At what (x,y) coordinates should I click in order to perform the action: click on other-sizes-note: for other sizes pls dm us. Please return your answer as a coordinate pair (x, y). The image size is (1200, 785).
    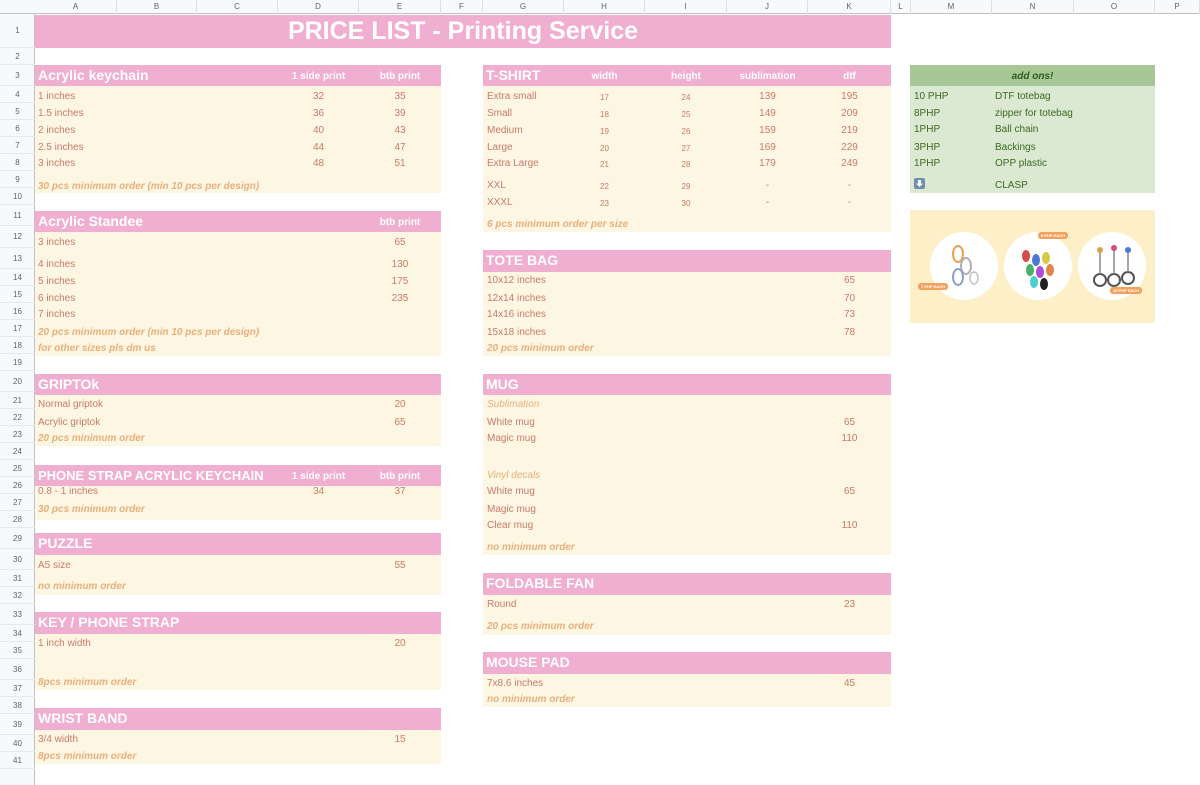
    Looking at the image, I should click on (97, 349).